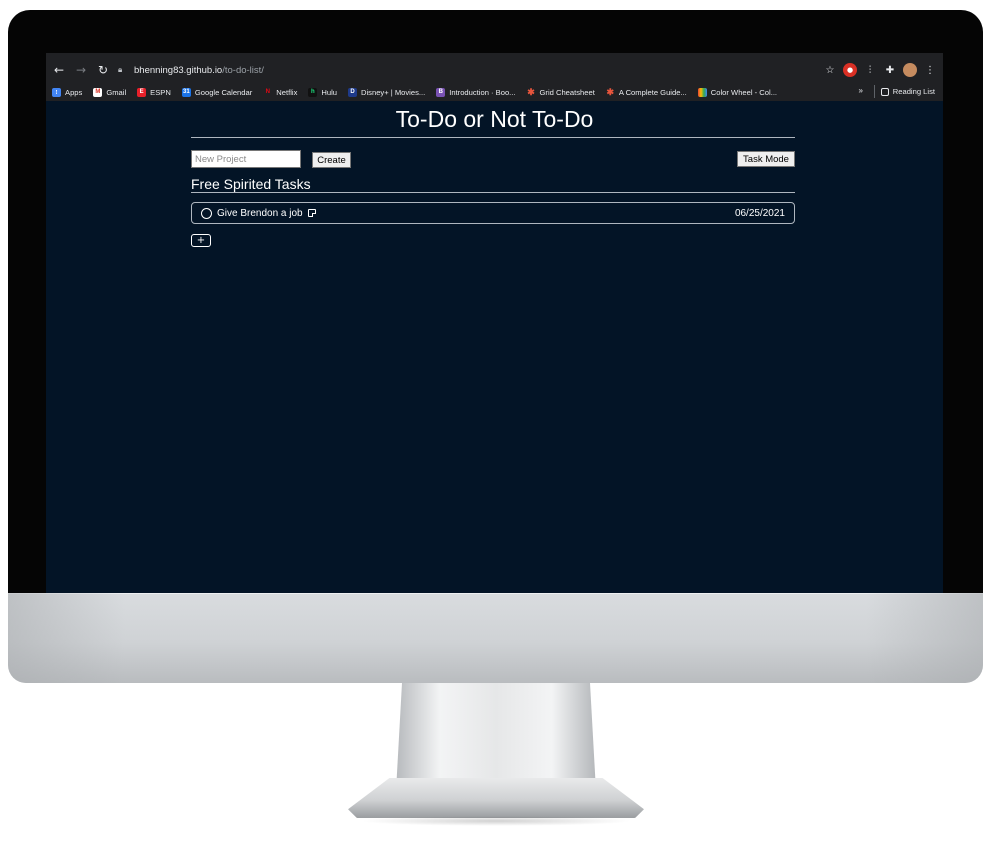  I want to click on create-button: Create, so click(331, 160).